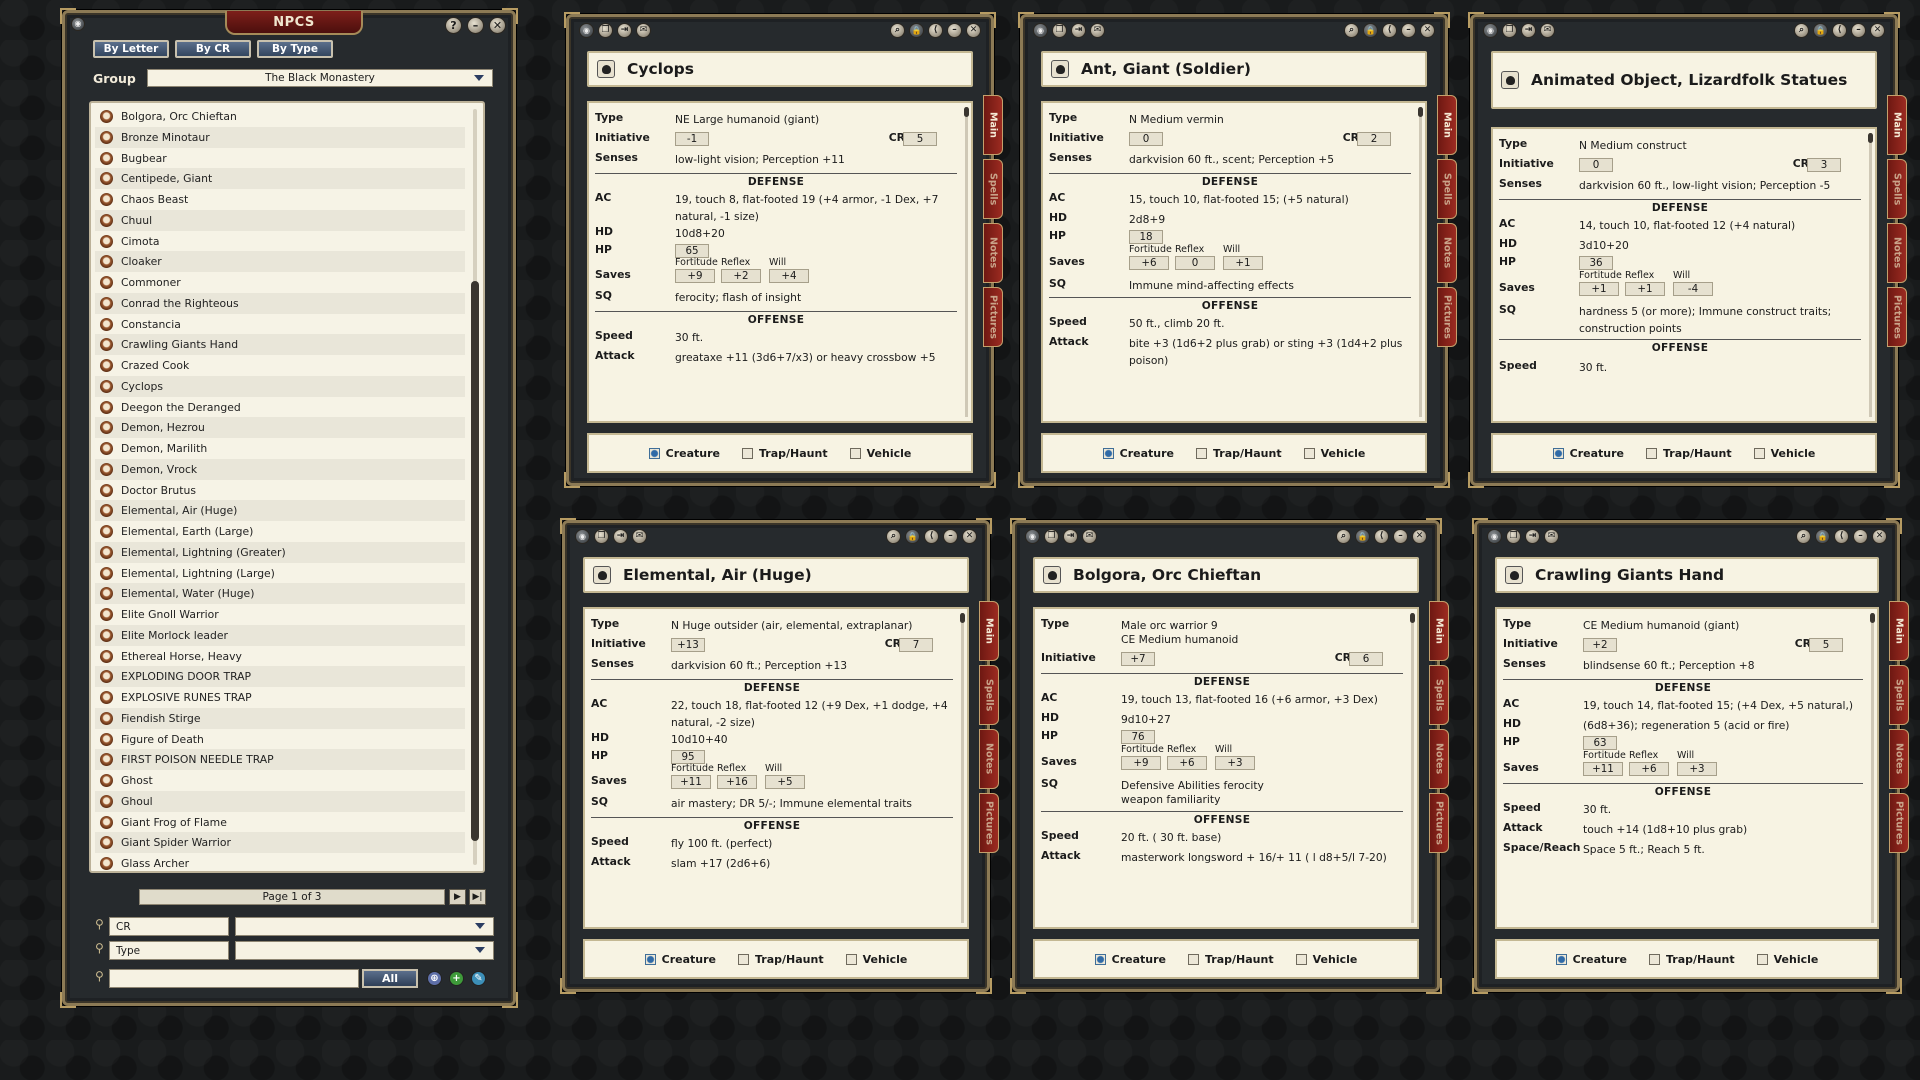  Describe the element at coordinates (1596, 165) in the screenshot. I see `initiative-value: 0` at that location.